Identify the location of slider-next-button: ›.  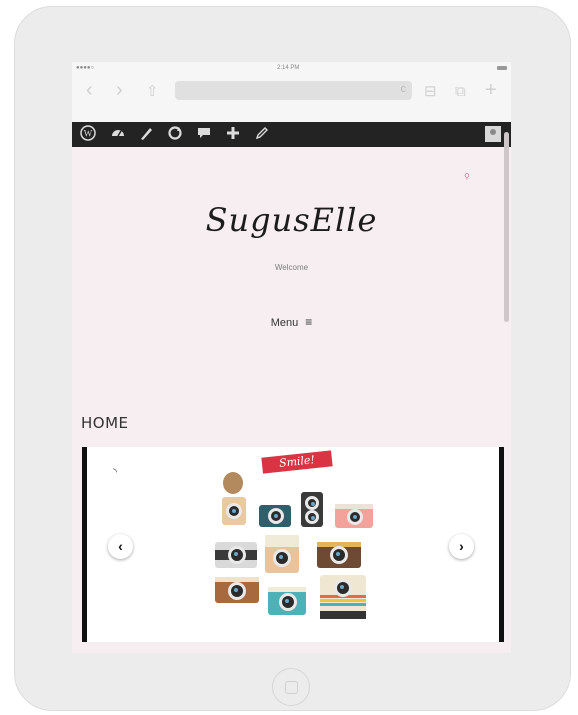
(461, 546).